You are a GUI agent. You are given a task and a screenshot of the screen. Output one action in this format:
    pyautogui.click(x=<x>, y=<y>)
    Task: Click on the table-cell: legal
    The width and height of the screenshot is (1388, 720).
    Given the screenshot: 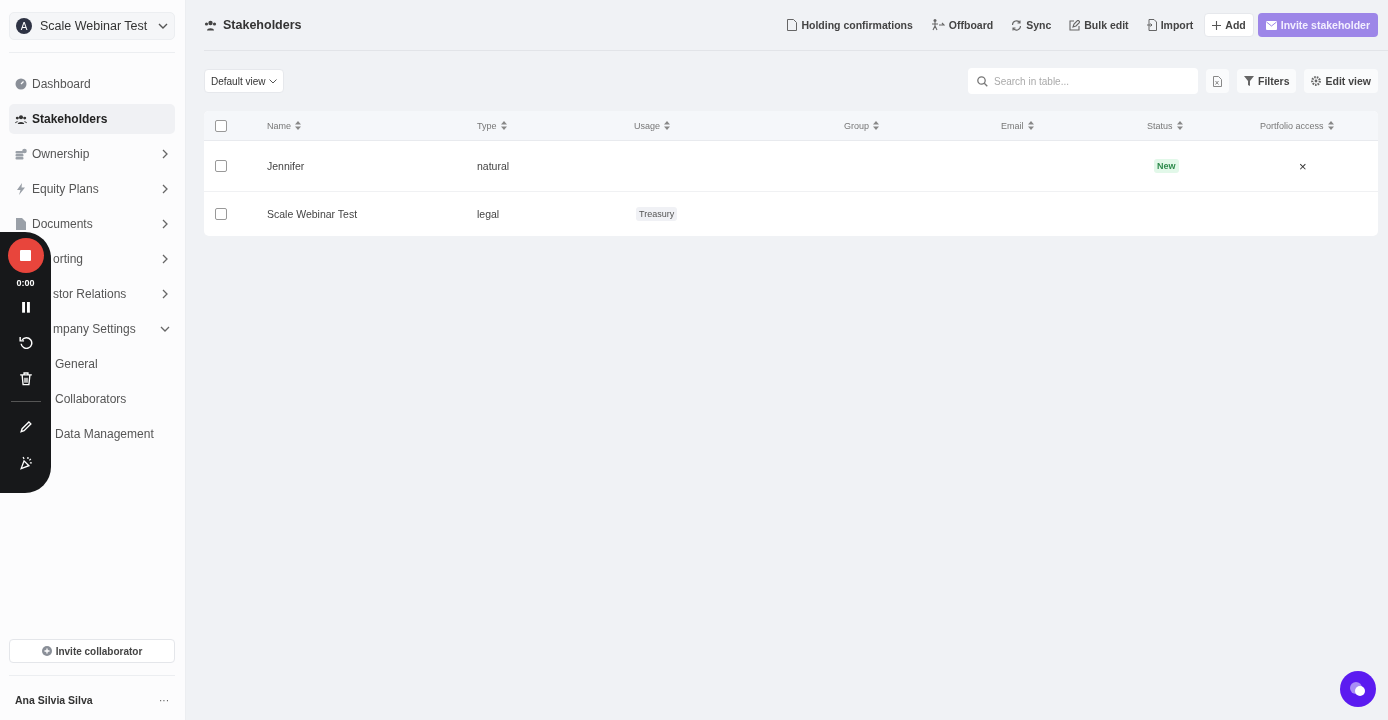 What is the action you would take?
    pyautogui.click(x=488, y=214)
    